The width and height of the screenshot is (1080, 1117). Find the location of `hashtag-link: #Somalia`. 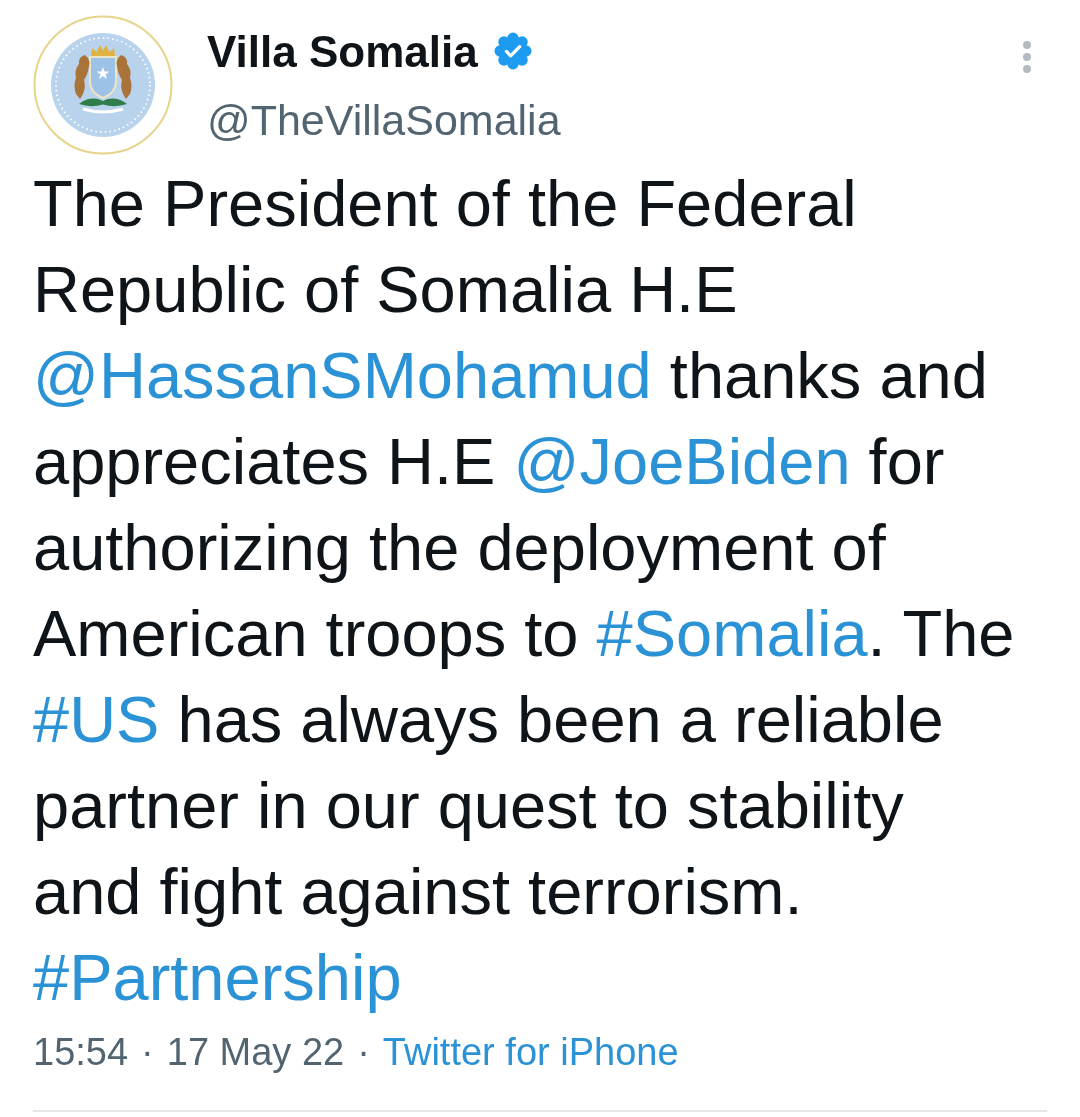

hashtag-link: #Somalia is located at coordinates (732, 633).